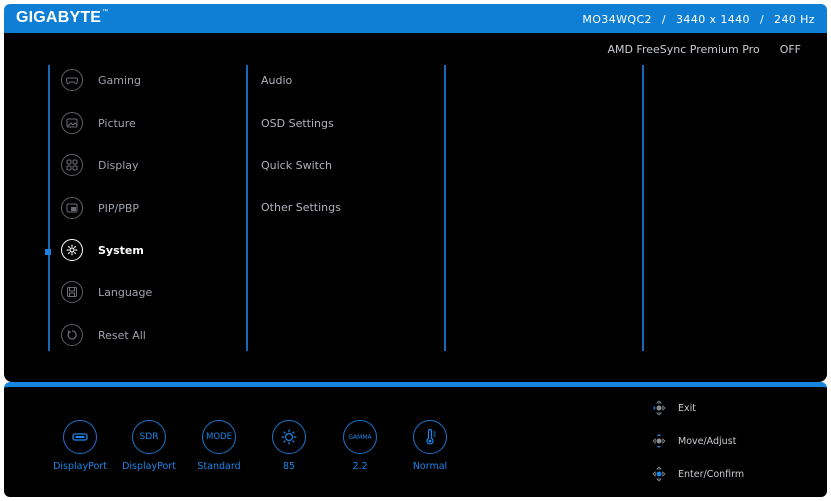 The image size is (831, 501). Describe the element at coordinates (72, 123) in the screenshot. I see `picture-icon` at that location.